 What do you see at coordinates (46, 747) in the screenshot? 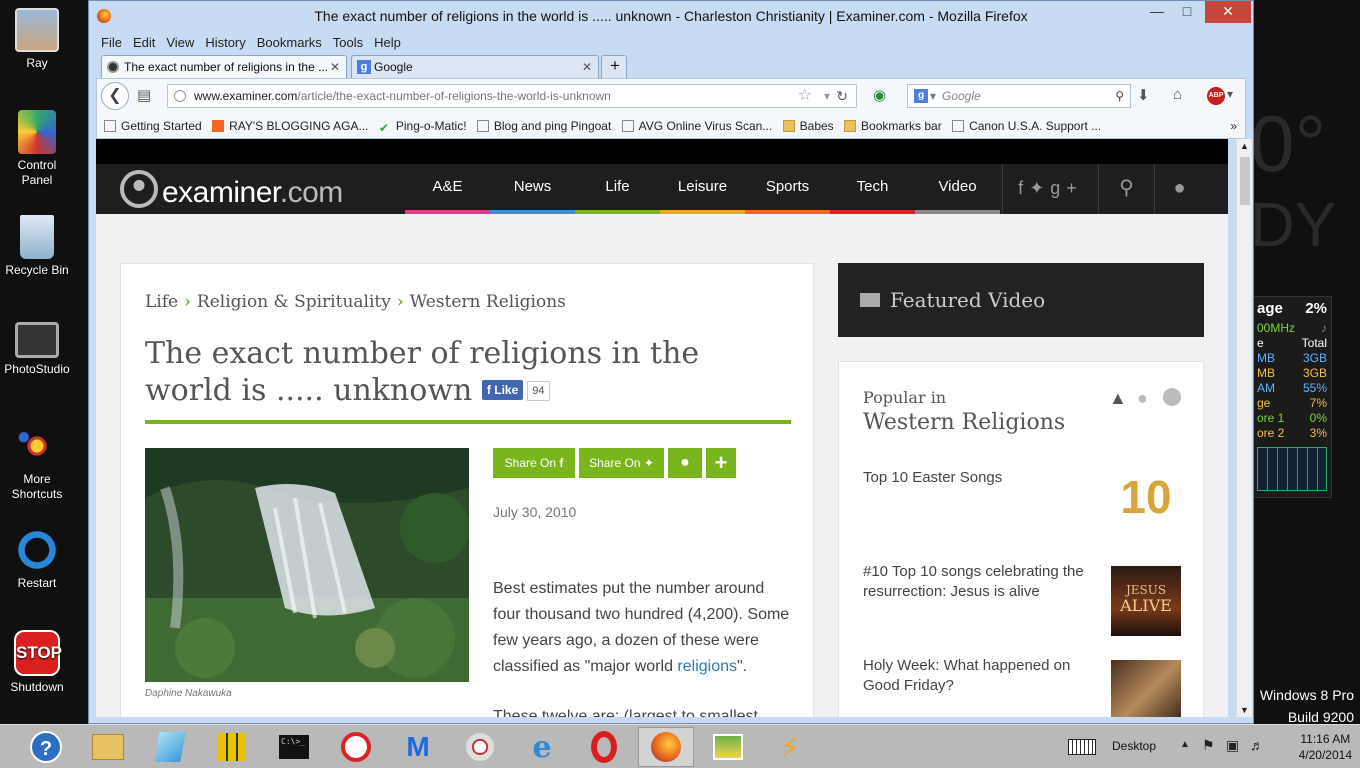
I see `help-icon: ?` at bounding box center [46, 747].